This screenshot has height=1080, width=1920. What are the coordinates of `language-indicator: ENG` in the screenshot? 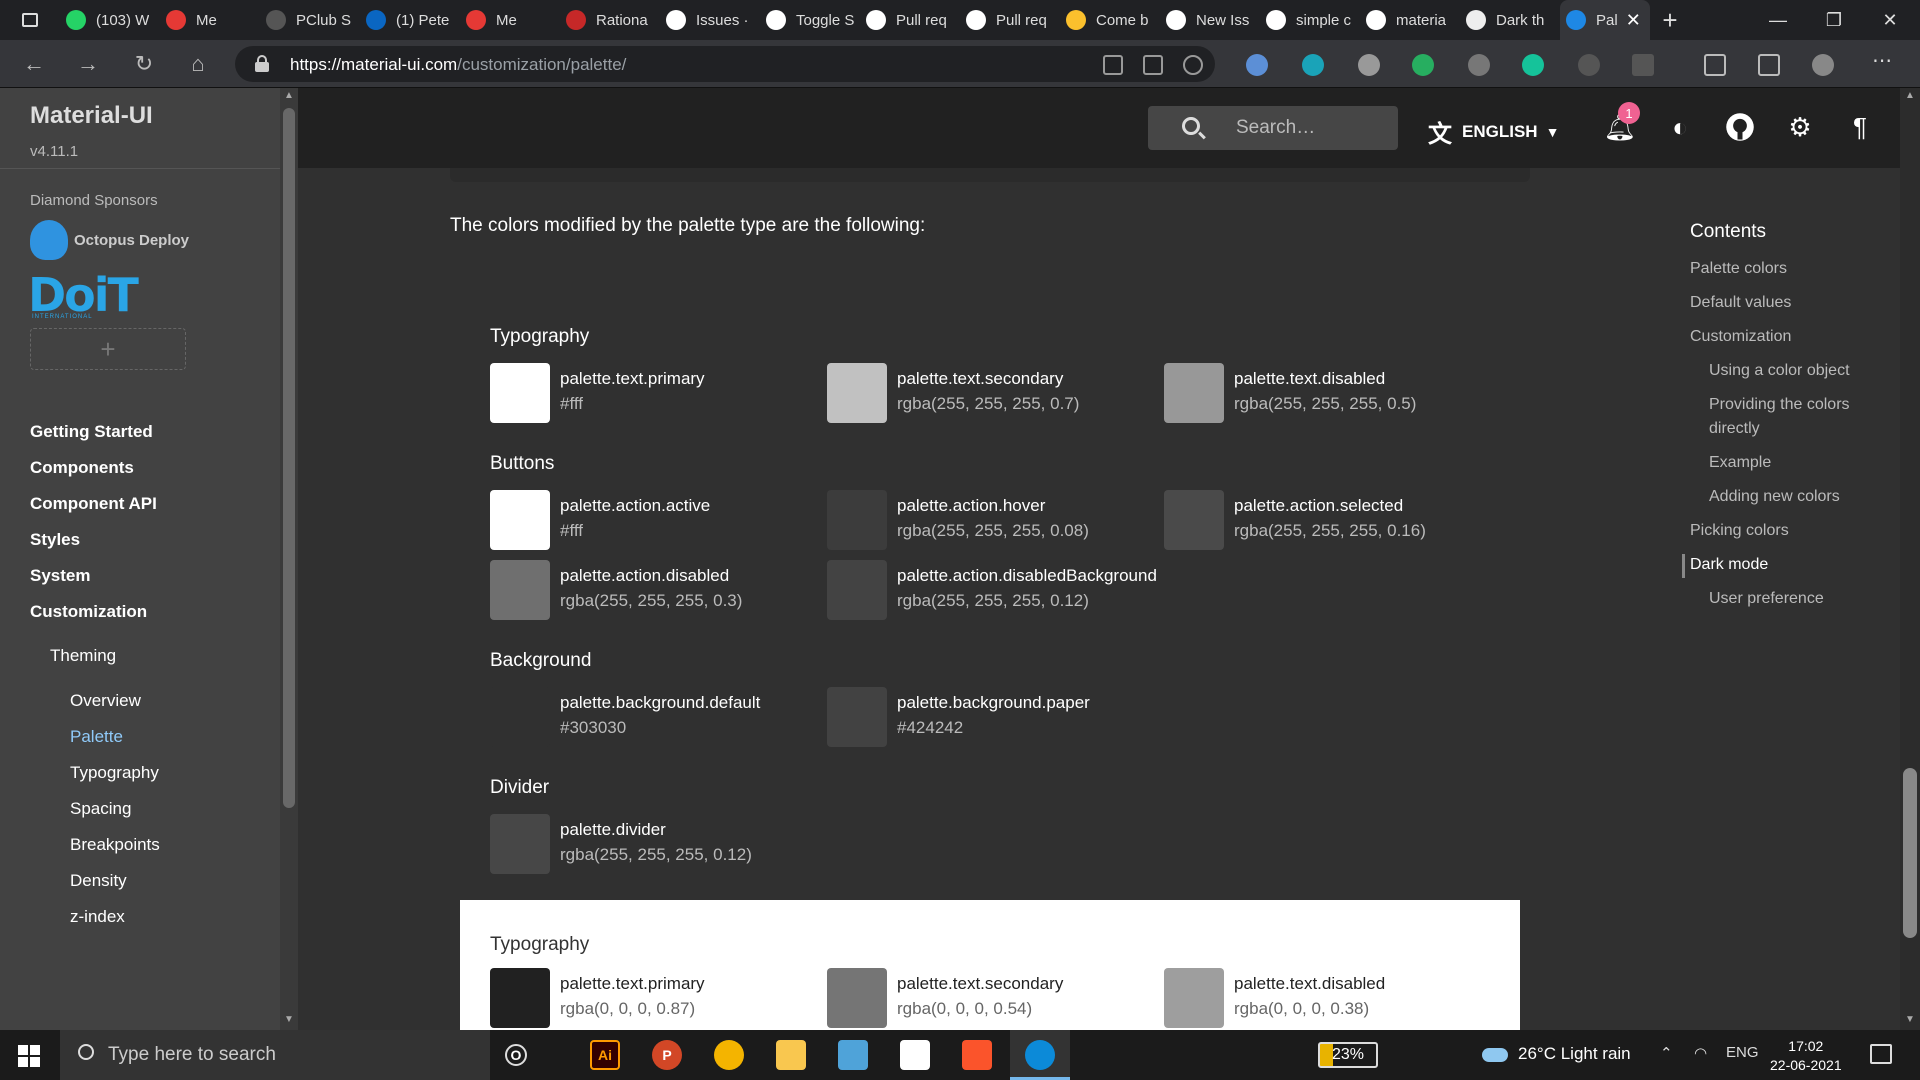 It's located at (1742, 1052).